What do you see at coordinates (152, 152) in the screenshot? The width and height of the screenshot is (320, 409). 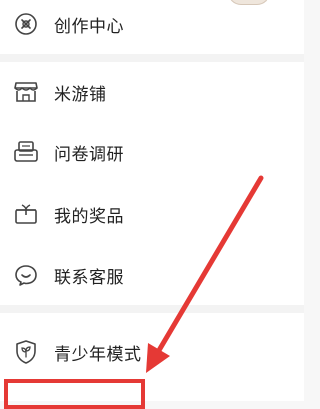 I see `menu-item-survey: 问卷调研` at bounding box center [152, 152].